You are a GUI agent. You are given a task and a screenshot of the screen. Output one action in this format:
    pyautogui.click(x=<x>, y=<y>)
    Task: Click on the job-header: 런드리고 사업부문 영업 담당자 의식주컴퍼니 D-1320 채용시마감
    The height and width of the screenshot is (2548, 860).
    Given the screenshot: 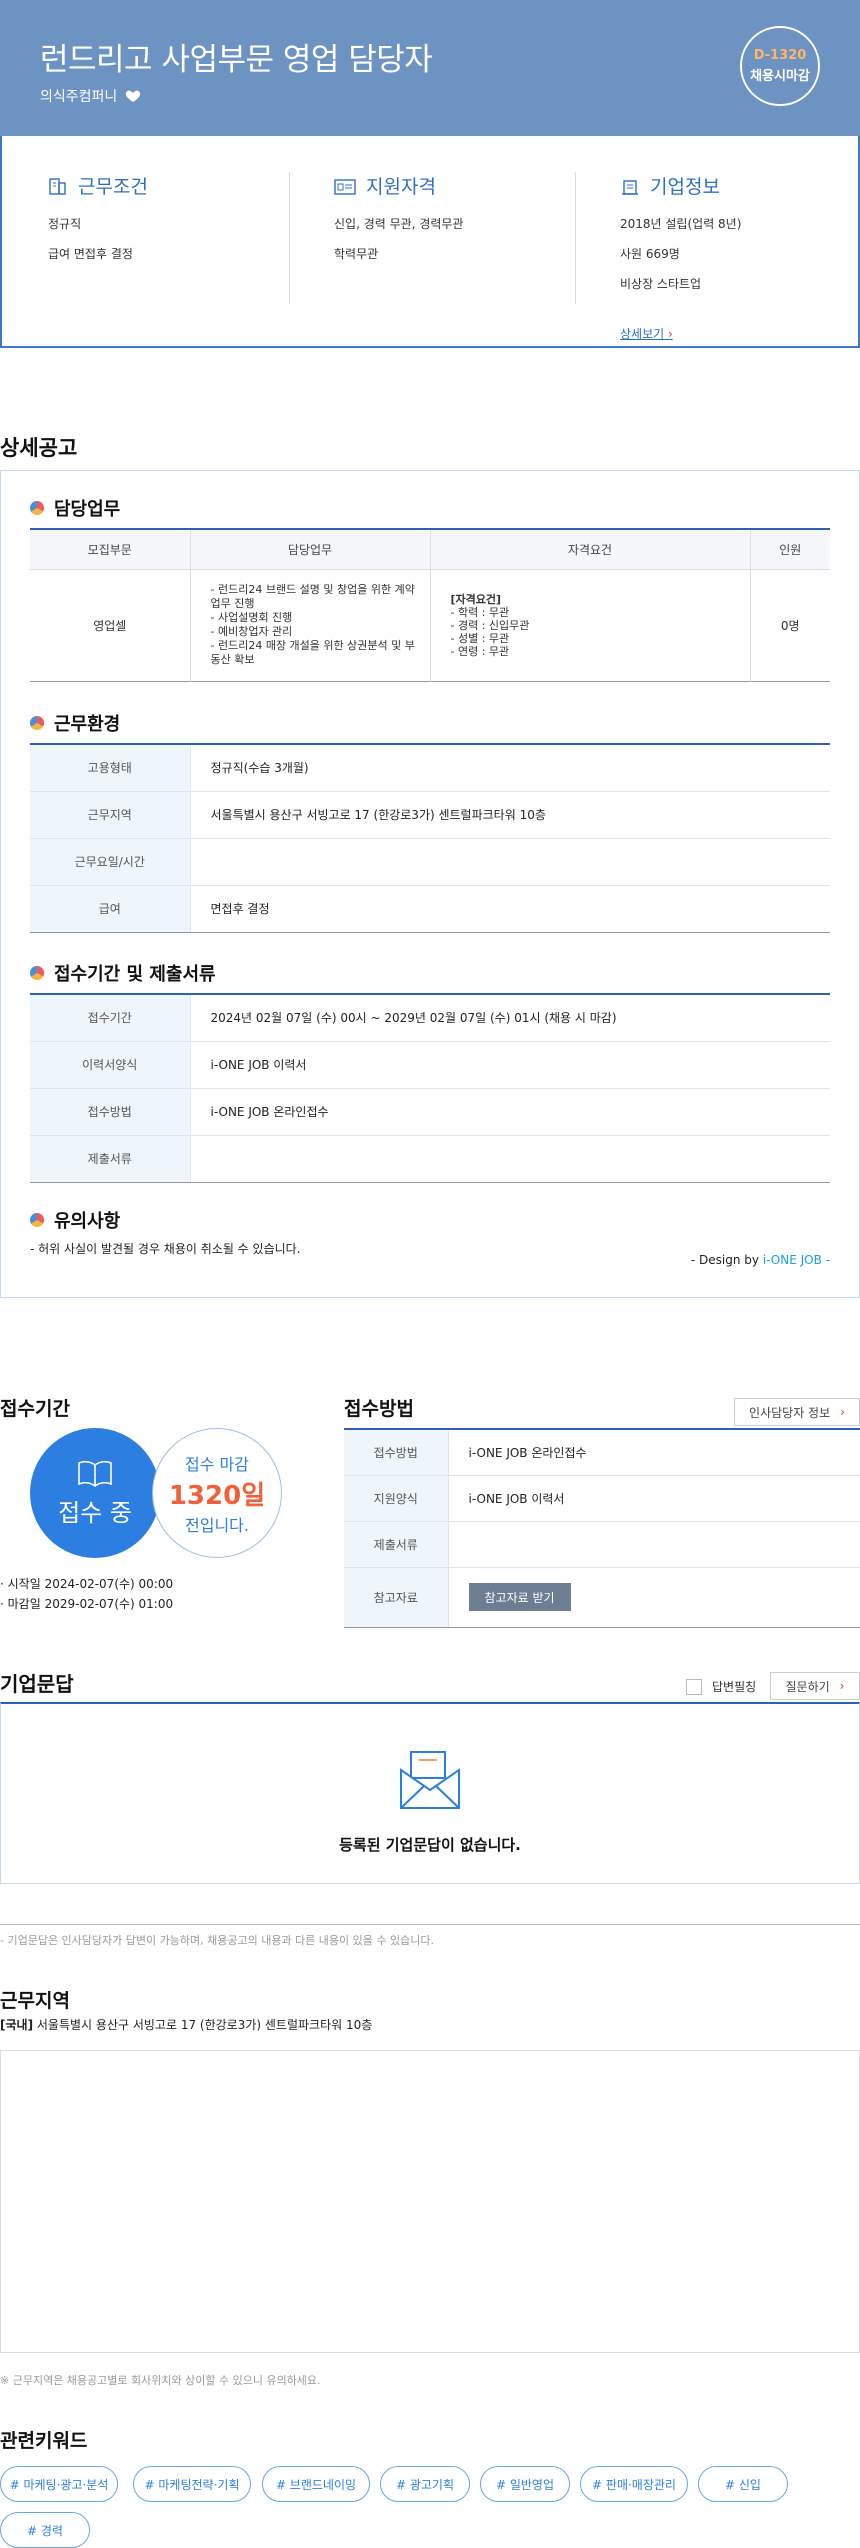 What is the action you would take?
    pyautogui.click(x=430, y=69)
    